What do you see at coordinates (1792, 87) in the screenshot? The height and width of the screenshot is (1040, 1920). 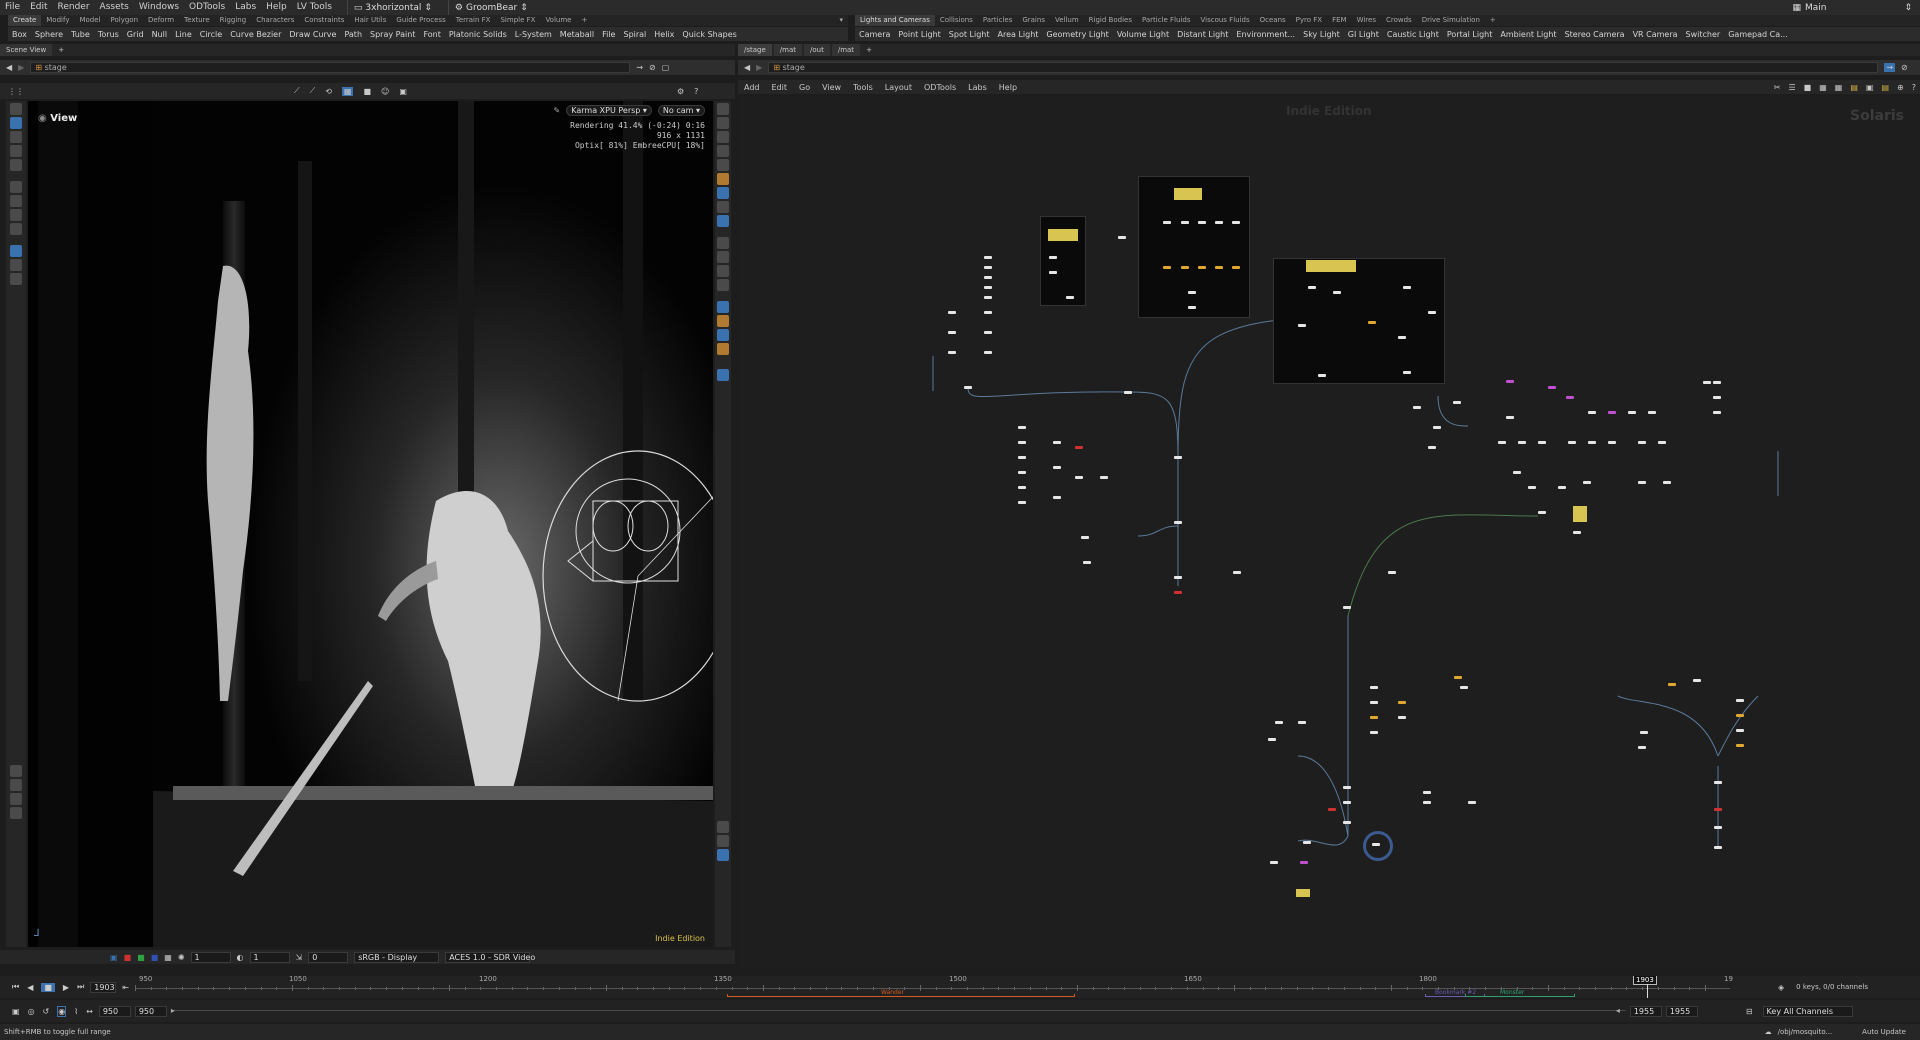 I see `list-icon: ☰` at bounding box center [1792, 87].